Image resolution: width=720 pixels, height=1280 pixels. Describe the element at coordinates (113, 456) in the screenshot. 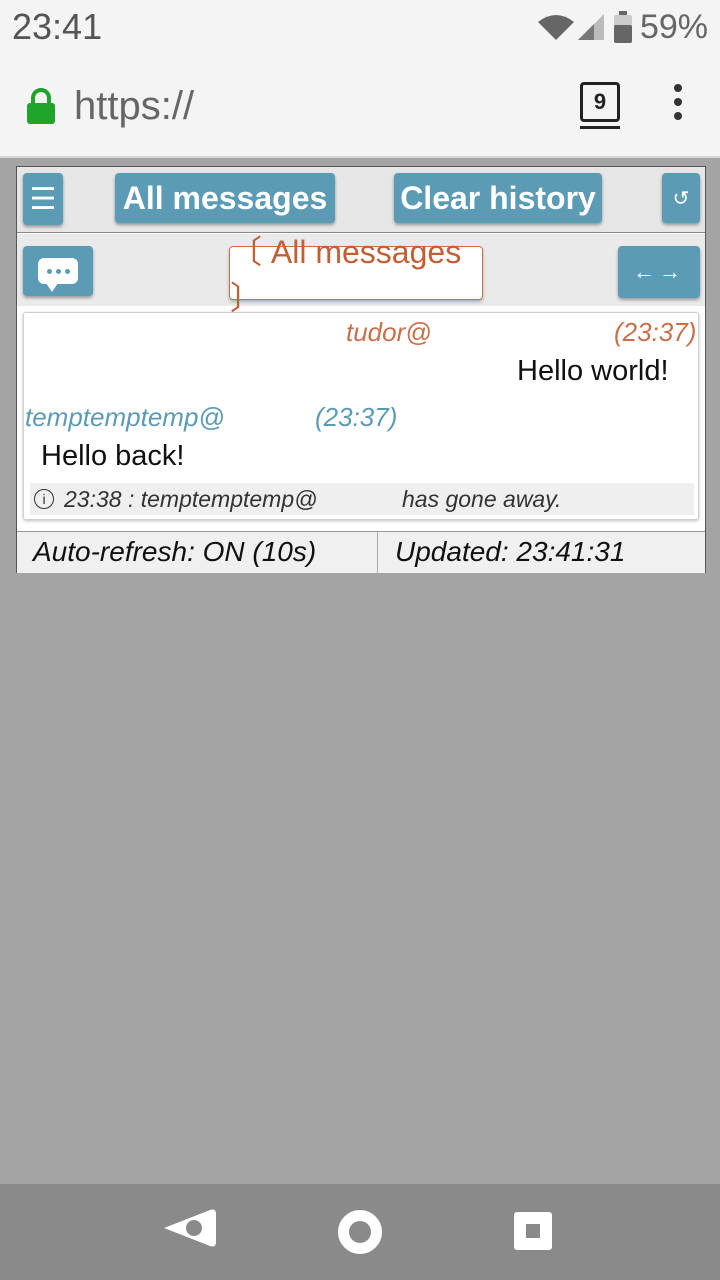

I see `message-text: Hello back!` at that location.